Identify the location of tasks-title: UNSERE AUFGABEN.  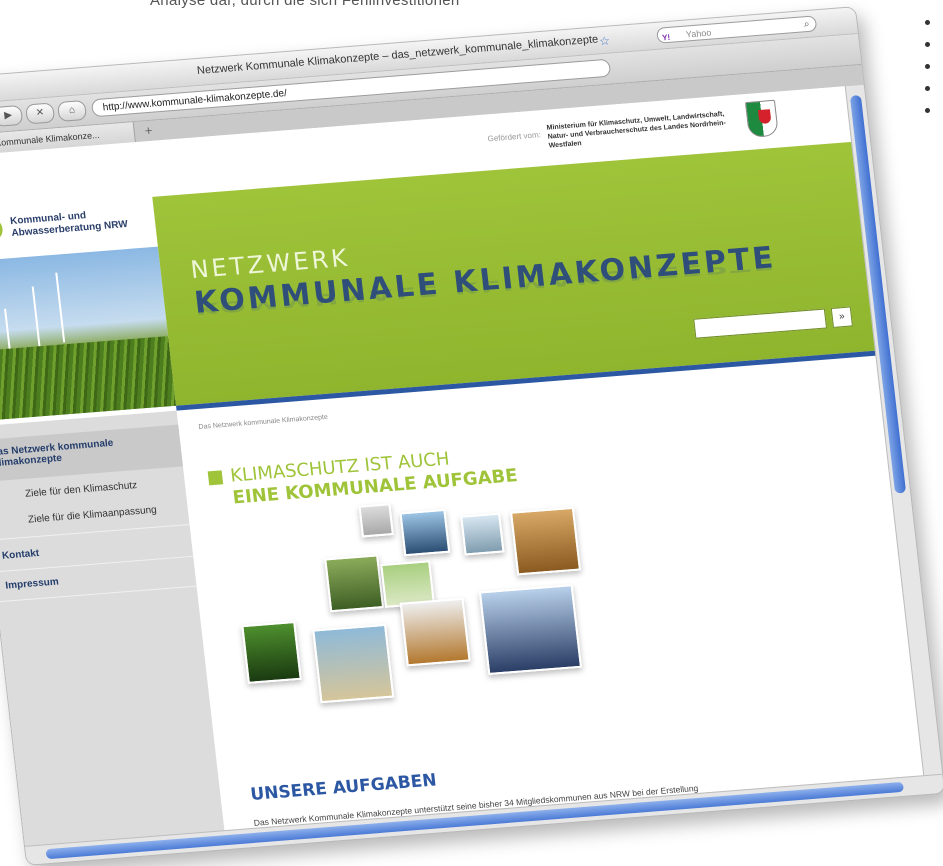
(343, 787).